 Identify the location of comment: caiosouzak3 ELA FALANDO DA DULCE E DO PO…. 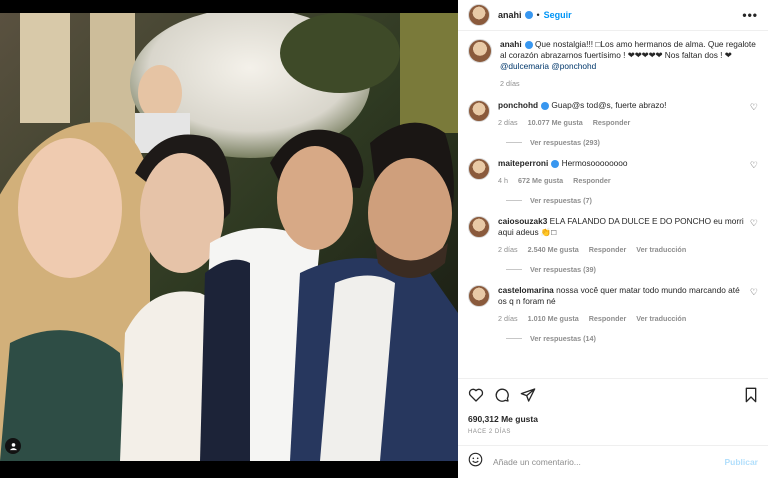
(613, 235).